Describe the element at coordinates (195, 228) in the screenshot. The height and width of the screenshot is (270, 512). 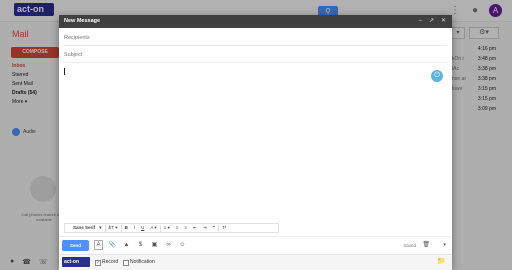
I see `indent-less-icon: ⇤` at that location.